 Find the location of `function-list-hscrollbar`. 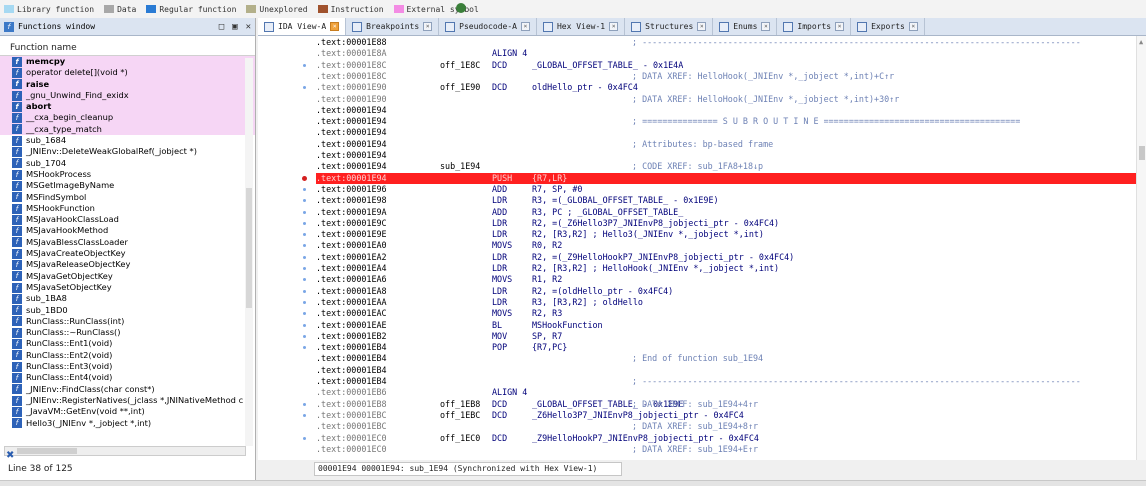

function-list-hscrollbar is located at coordinates (125, 451).